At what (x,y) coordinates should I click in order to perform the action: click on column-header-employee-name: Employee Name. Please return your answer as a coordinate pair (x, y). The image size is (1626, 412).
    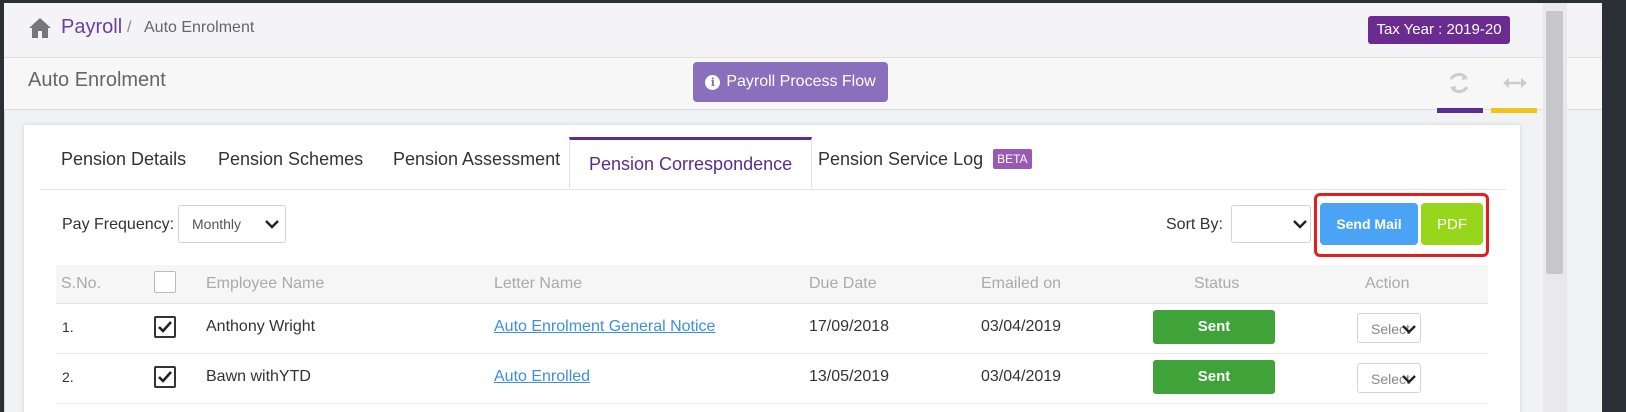
    Looking at the image, I should click on (265, 283).